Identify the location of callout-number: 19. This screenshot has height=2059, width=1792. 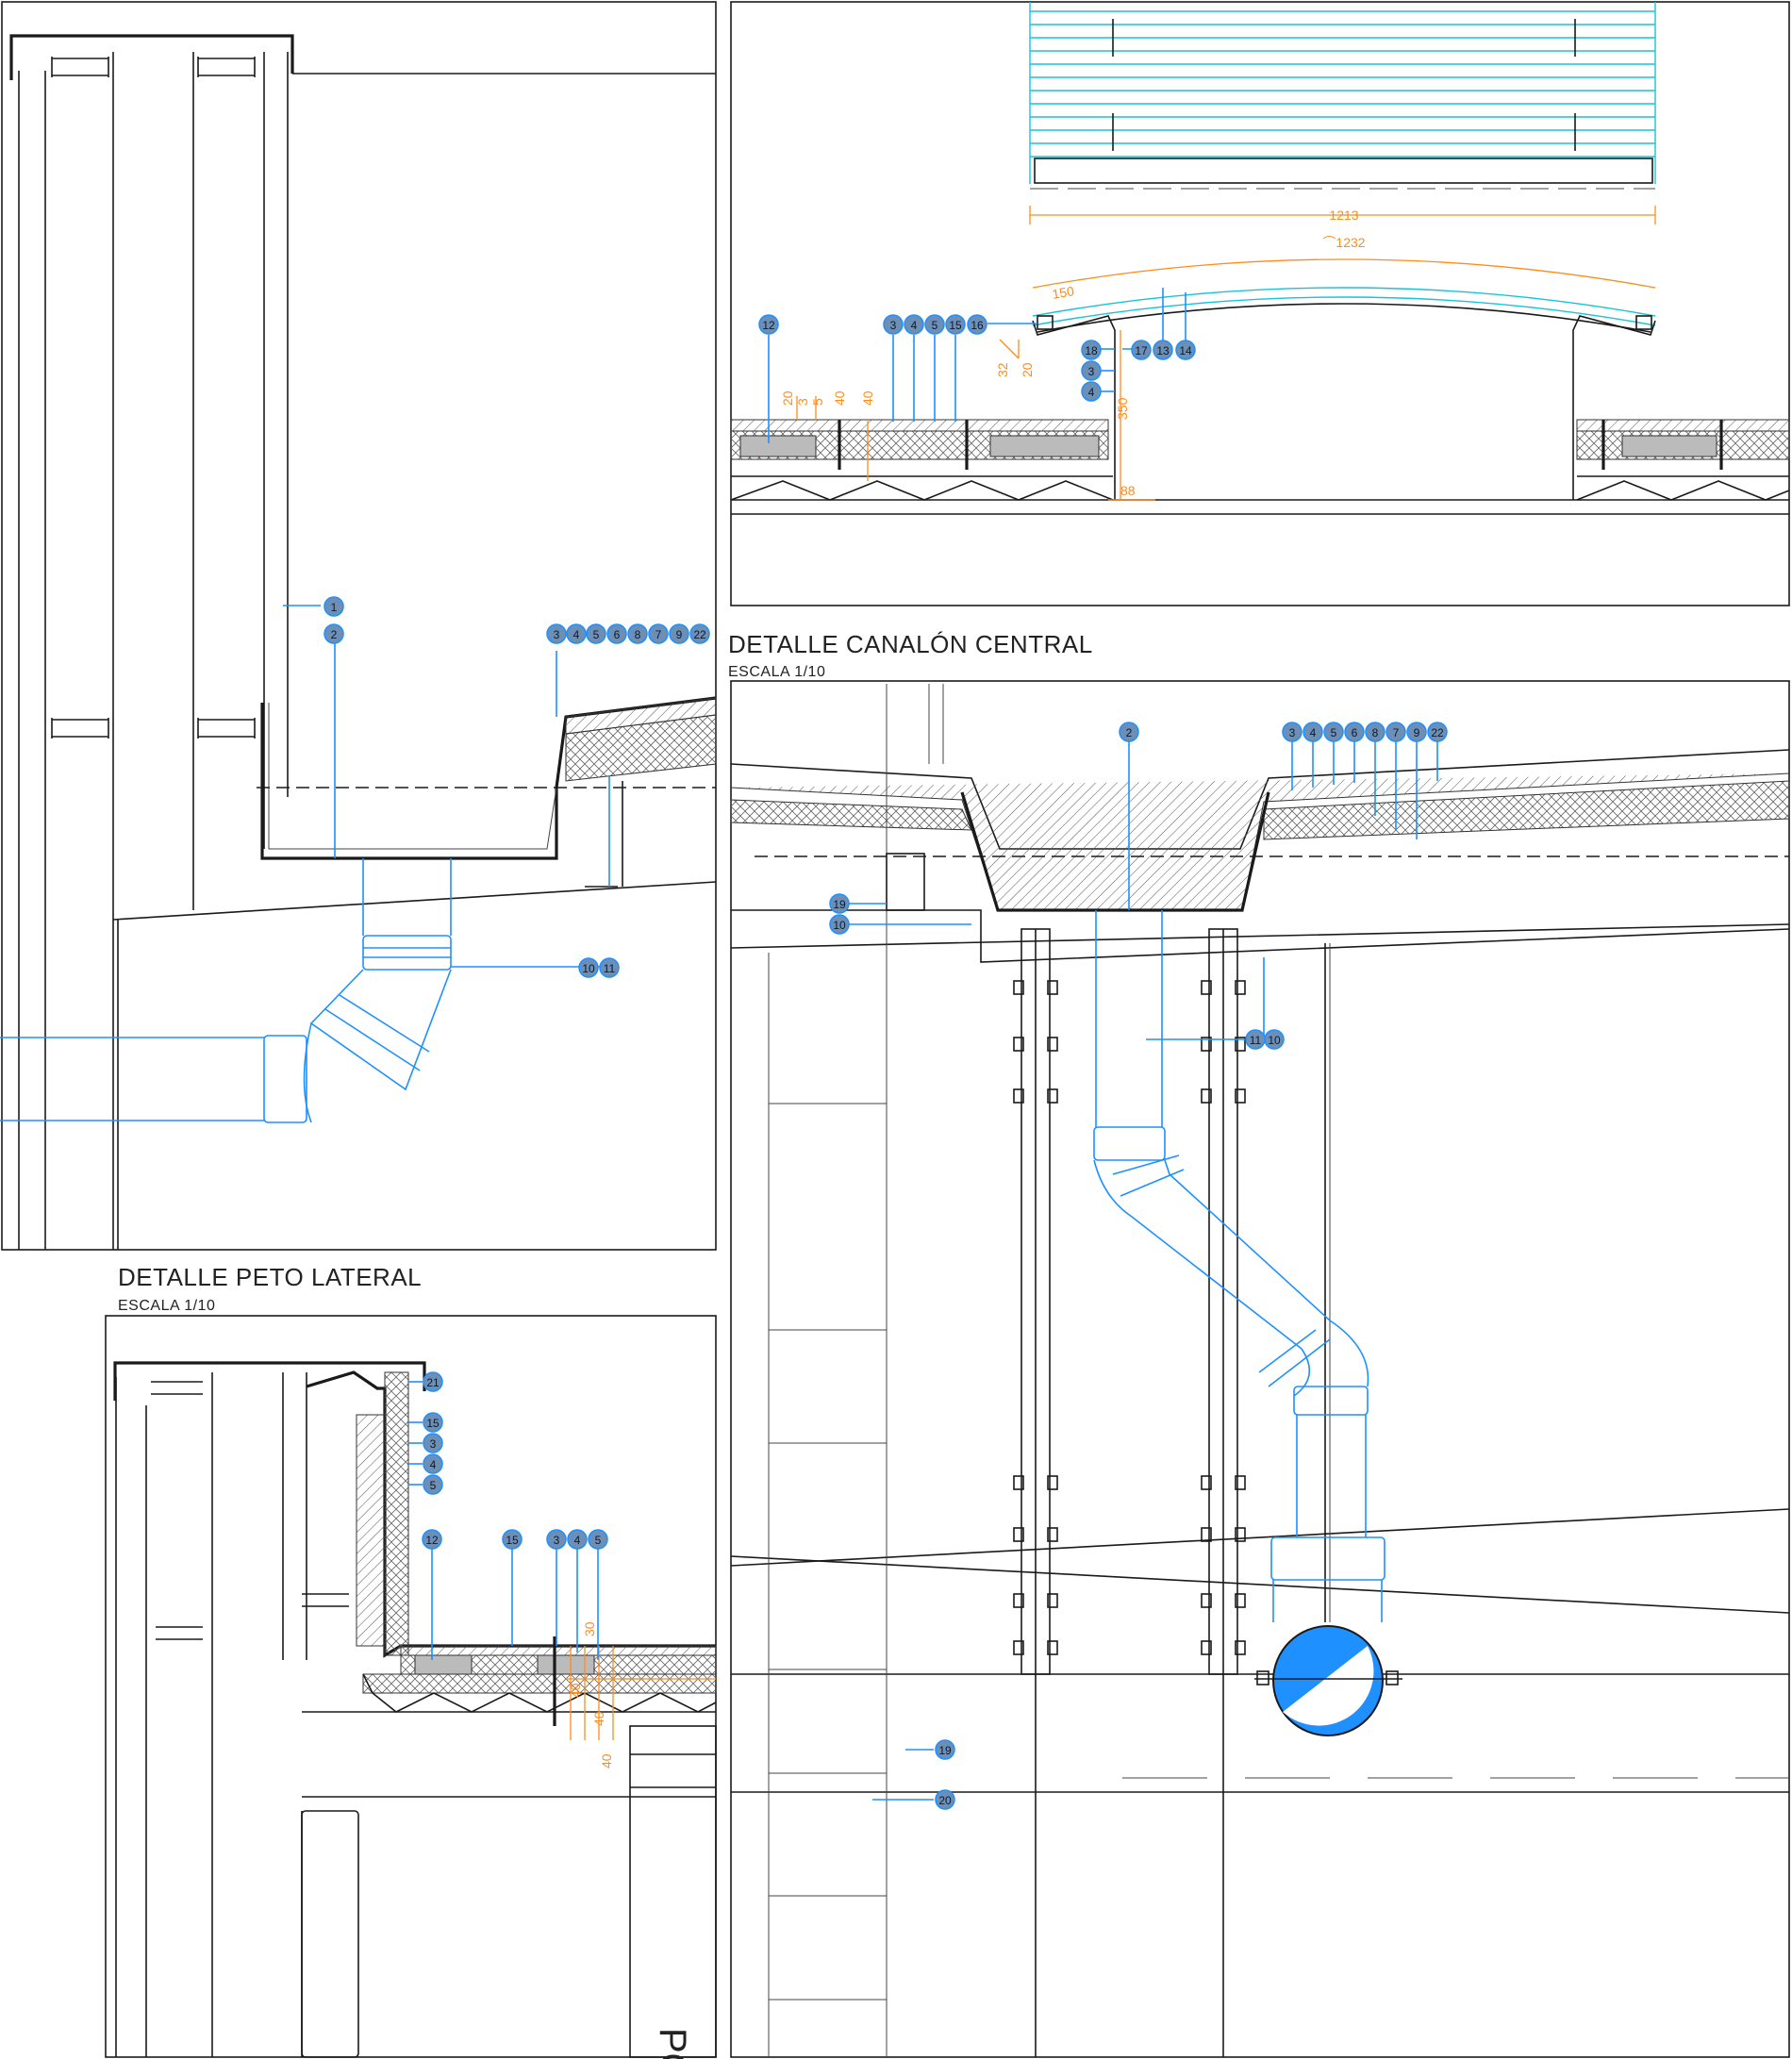
(945, 1750).